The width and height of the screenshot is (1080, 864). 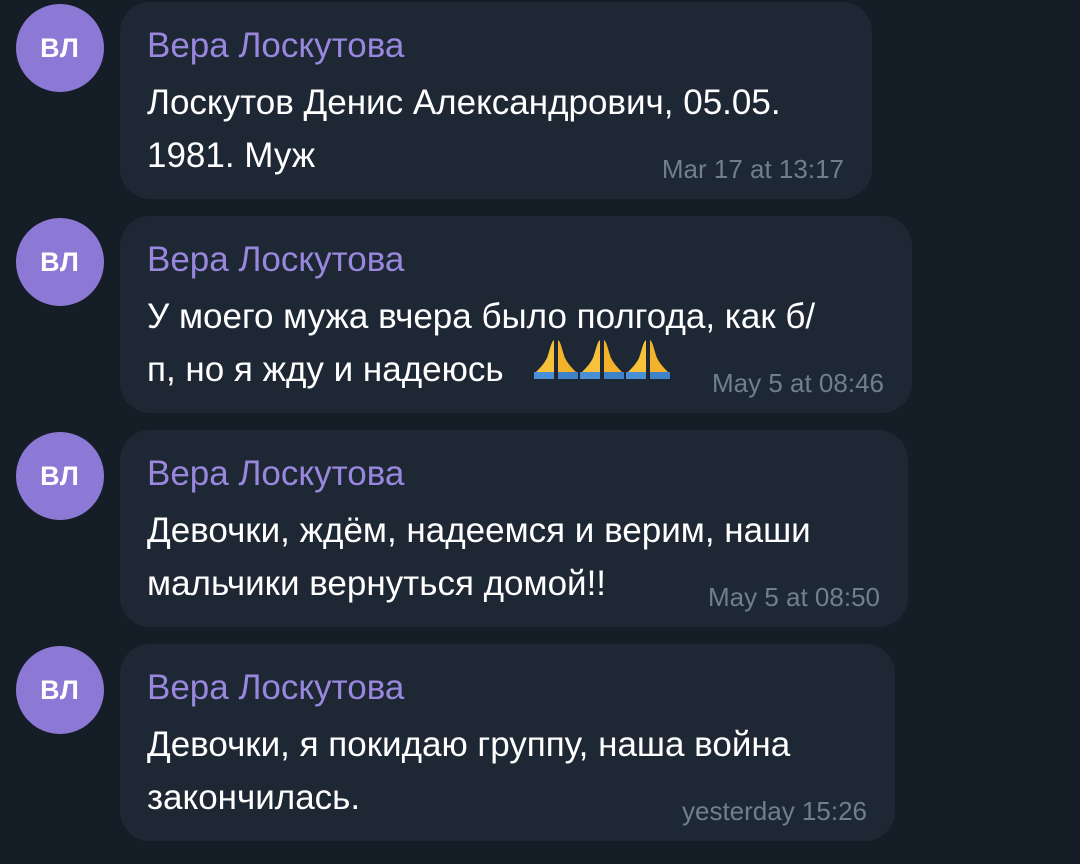 What do you see at coordinates (794, 597) in the screenshot?
I see `message-timestamp: May 5 at 08:50` at bounding box center [794, 597].